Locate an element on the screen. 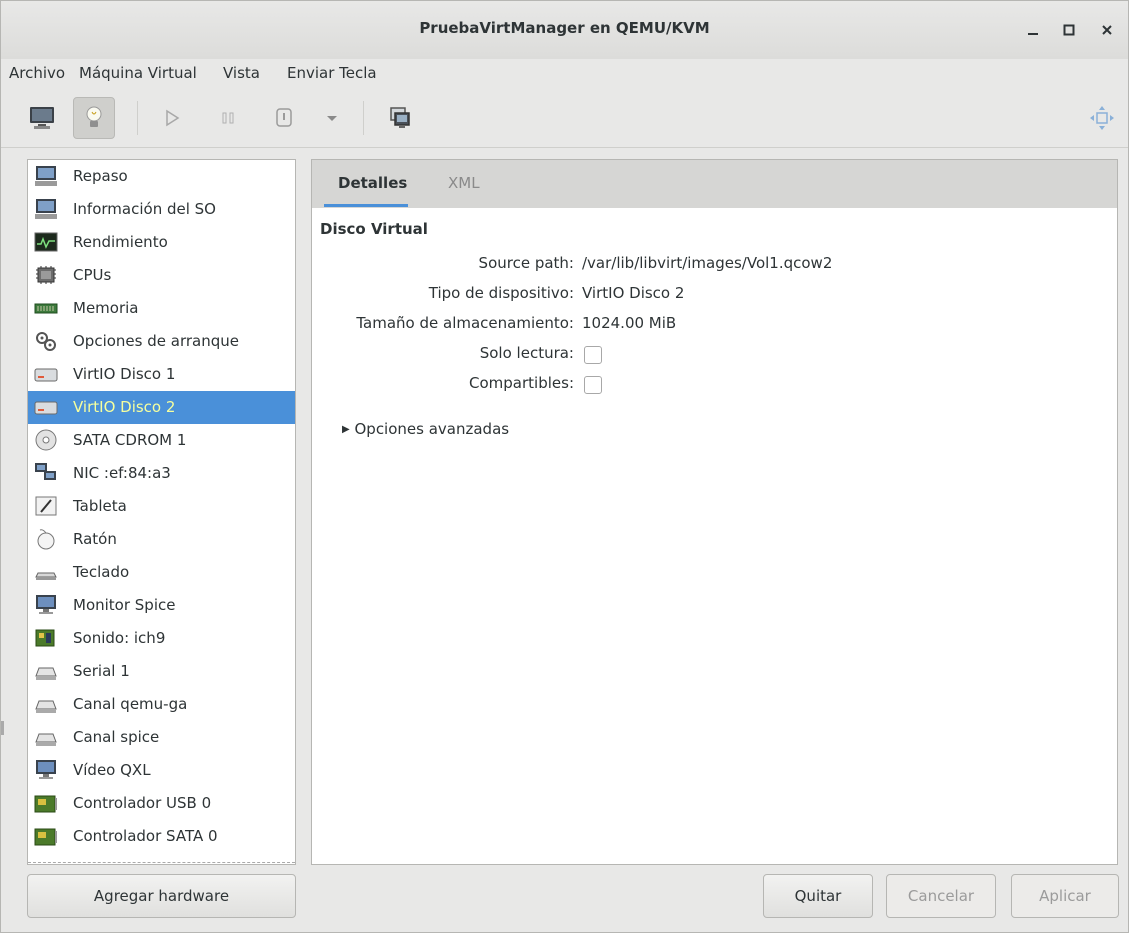 Image resolution: width=1129 pixels, height=933 pixels. serial-port-icon is located at coordinates (46, 671).